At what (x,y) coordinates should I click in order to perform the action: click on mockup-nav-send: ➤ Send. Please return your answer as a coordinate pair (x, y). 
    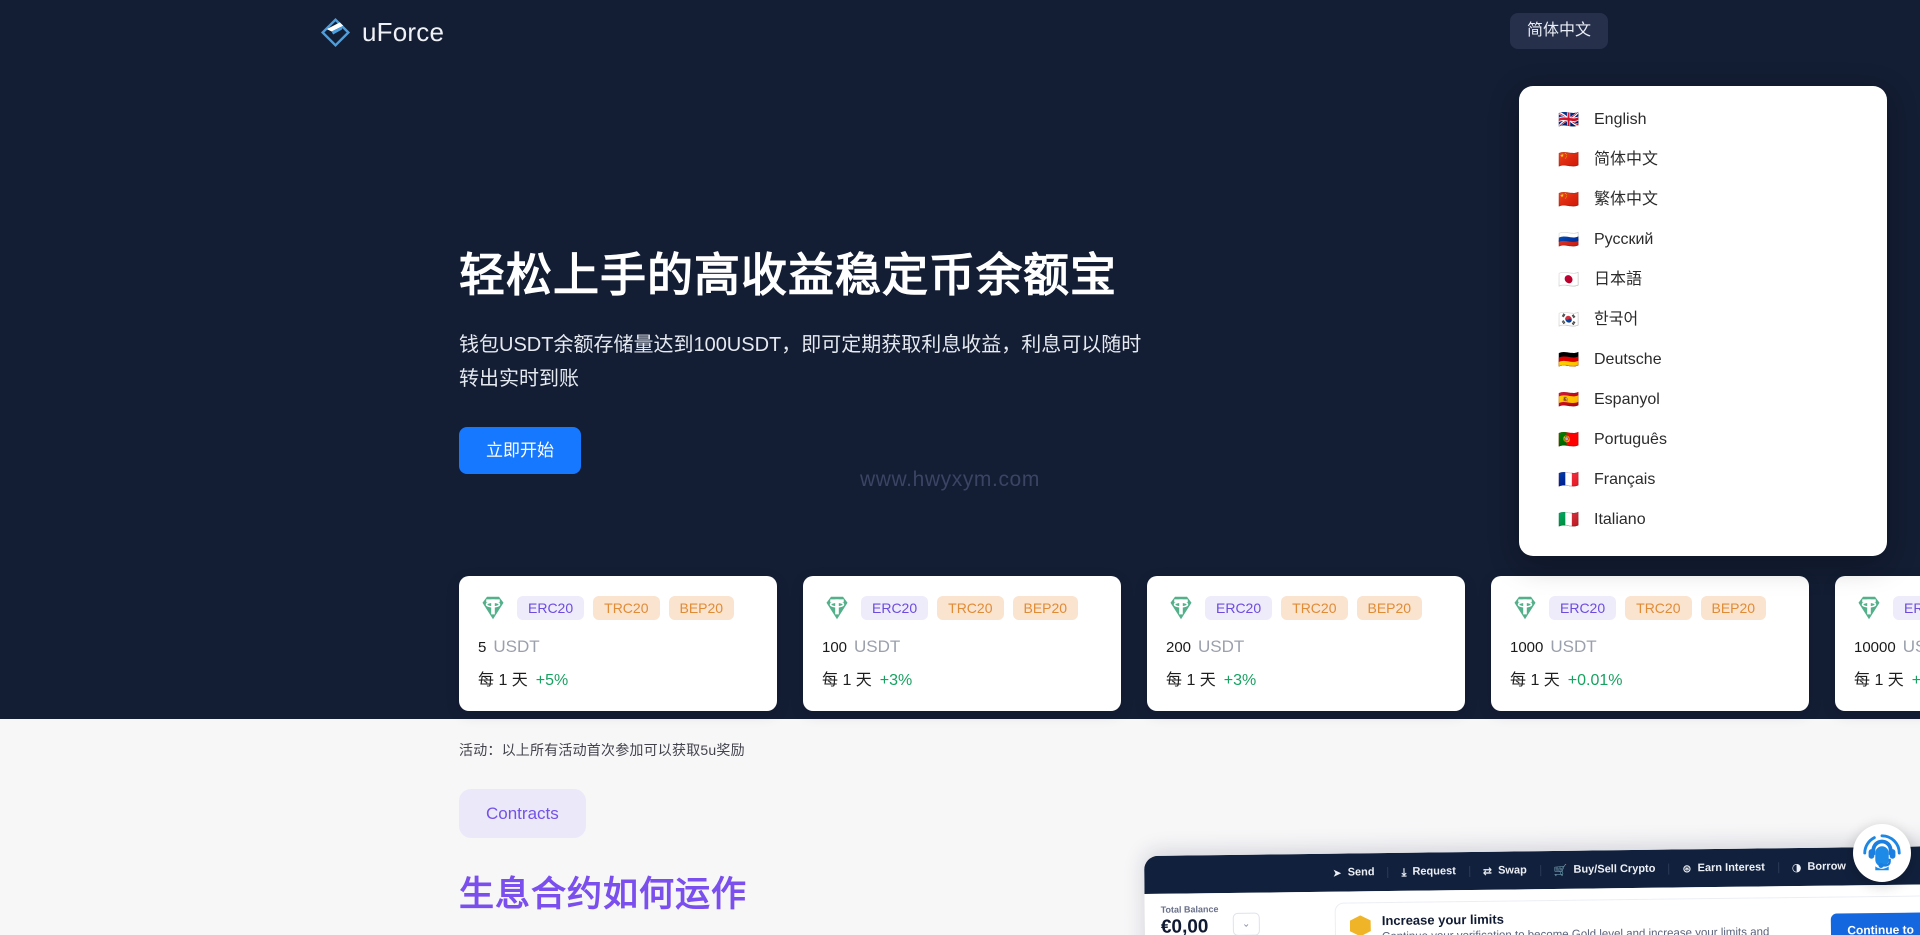
    Looking at the image, I should click on (1354, 872).